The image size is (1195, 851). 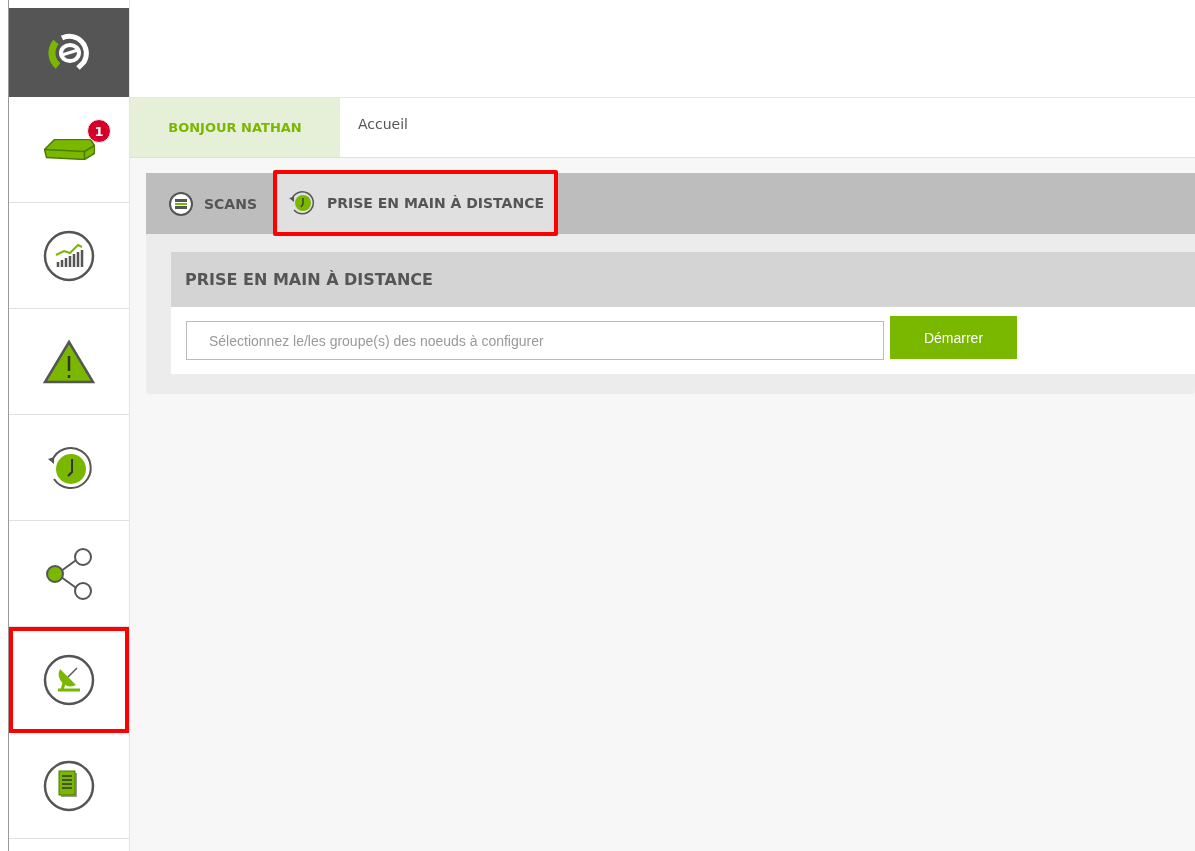 What do you see at coordinates (302, 202) in the screenshot?
I see `clock-restore-icon` at bounding box center [302, 202].